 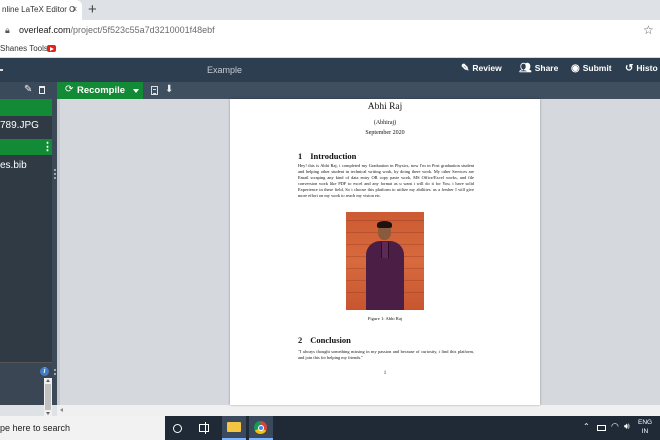 What do you see at coordinates (586, 426) in the screenshot?
I see `show-hidden-icons-caret-icon: ⌃` at bounding box center [586, 426].